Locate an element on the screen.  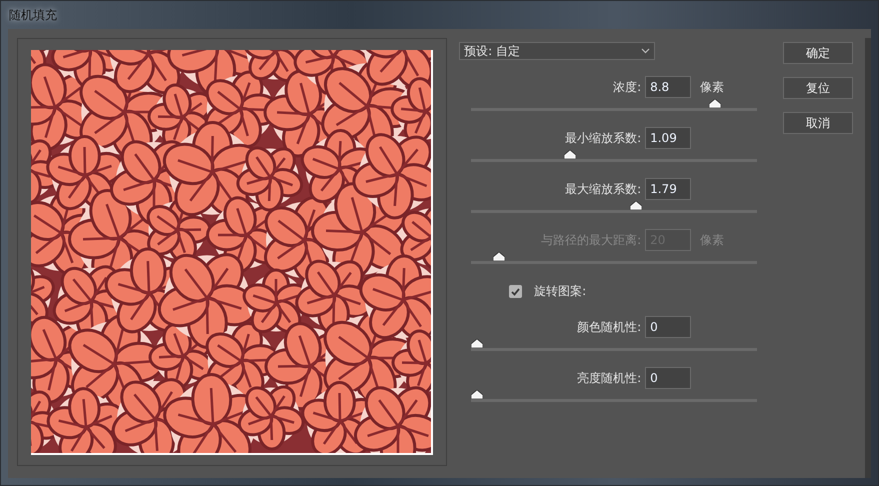
dialog-button: 取消 is located at coordinates (818, 123).